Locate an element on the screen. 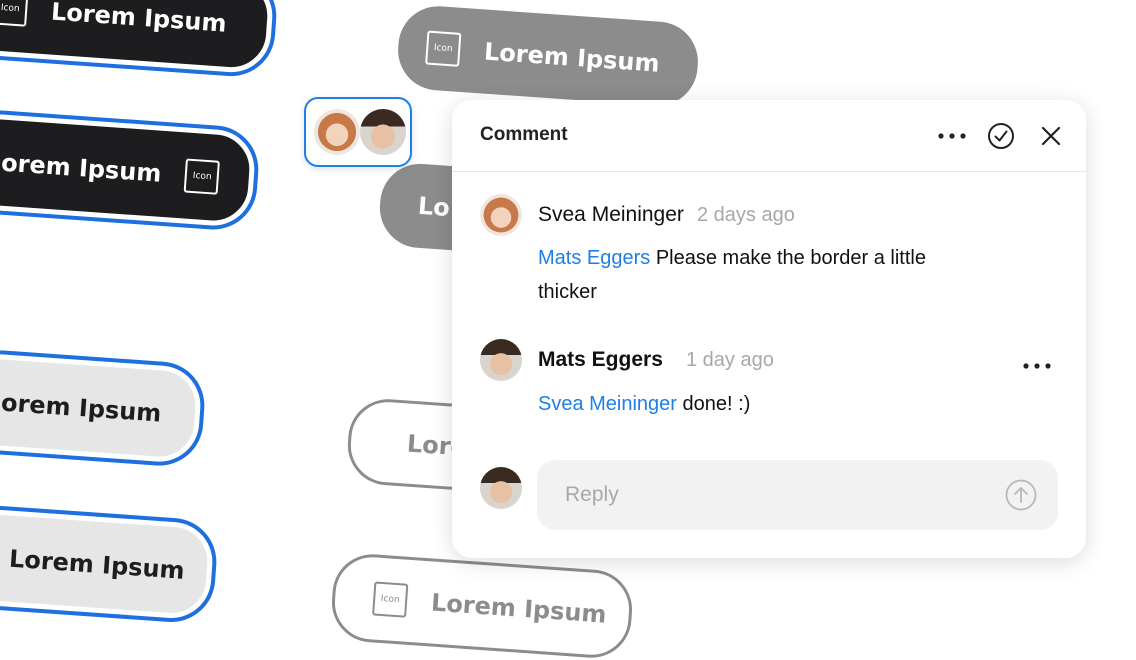  comment-avatar-mats is located at coordinates (501, 360).